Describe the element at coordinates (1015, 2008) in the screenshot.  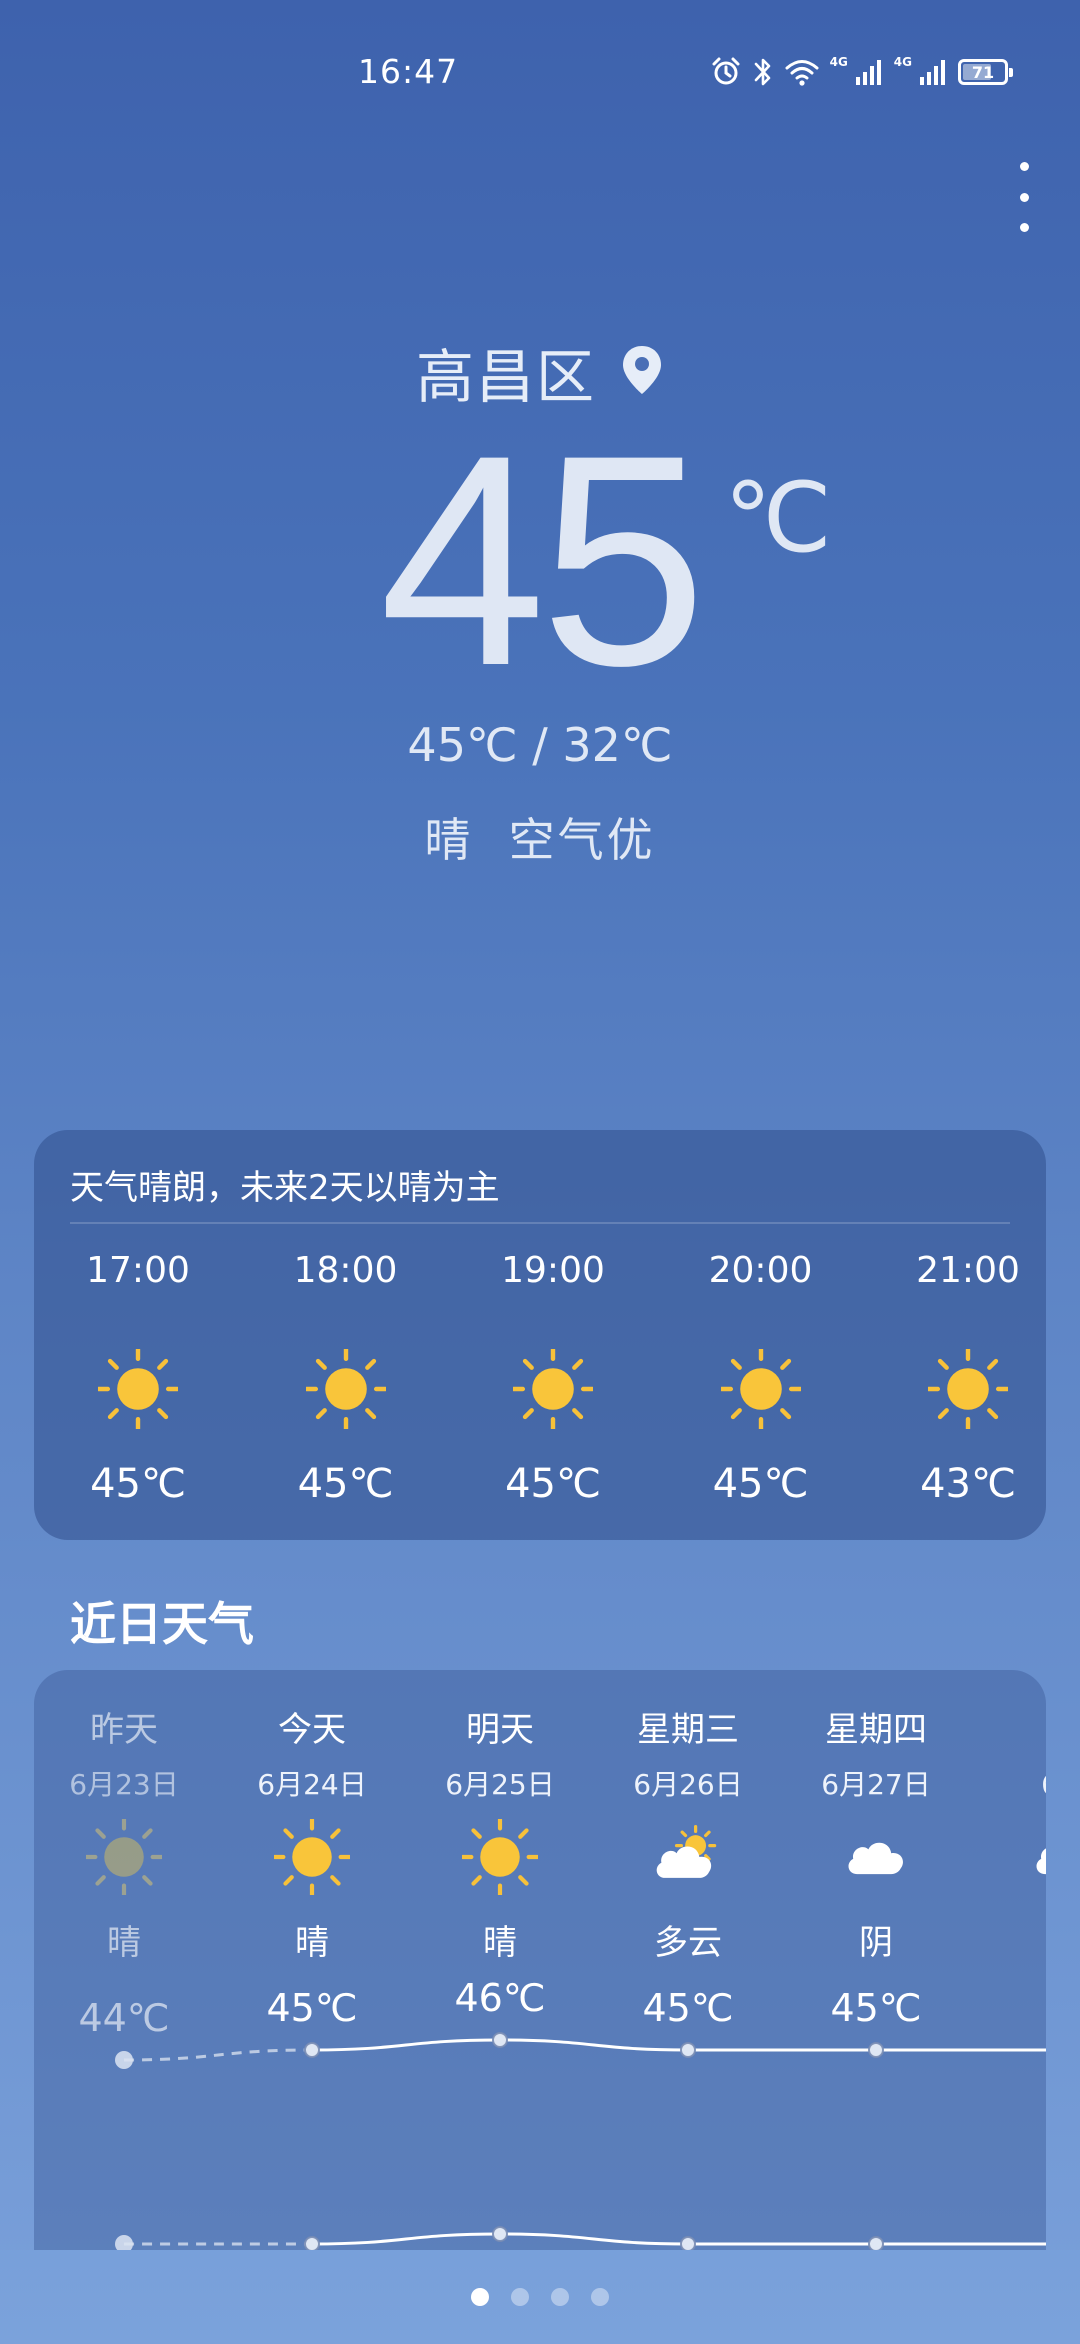
I see `high-temp-label: 4` at that location.